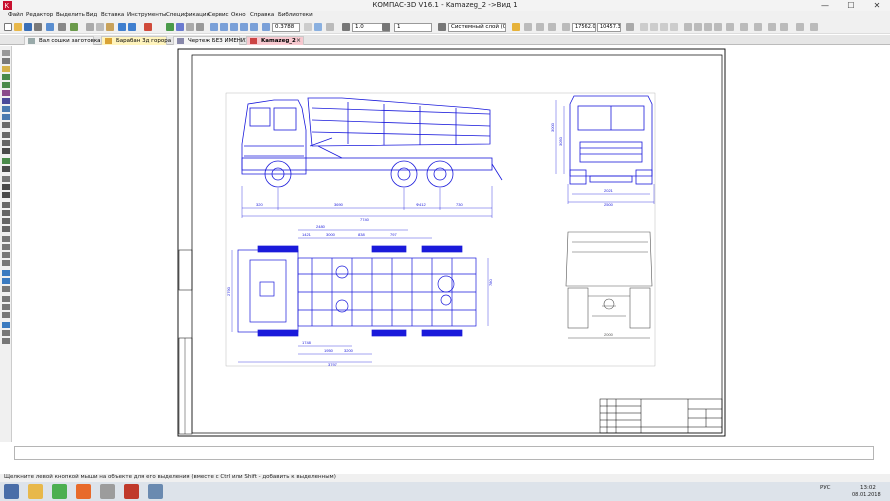 This screenshot has width=890, height=501. I want to click on scale-icon, so click(6, 263).